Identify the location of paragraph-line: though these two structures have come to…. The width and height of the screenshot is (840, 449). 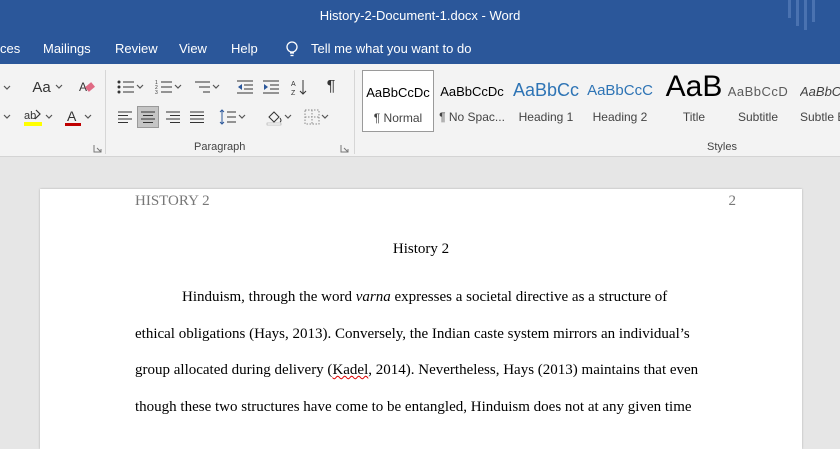
(413, 407).